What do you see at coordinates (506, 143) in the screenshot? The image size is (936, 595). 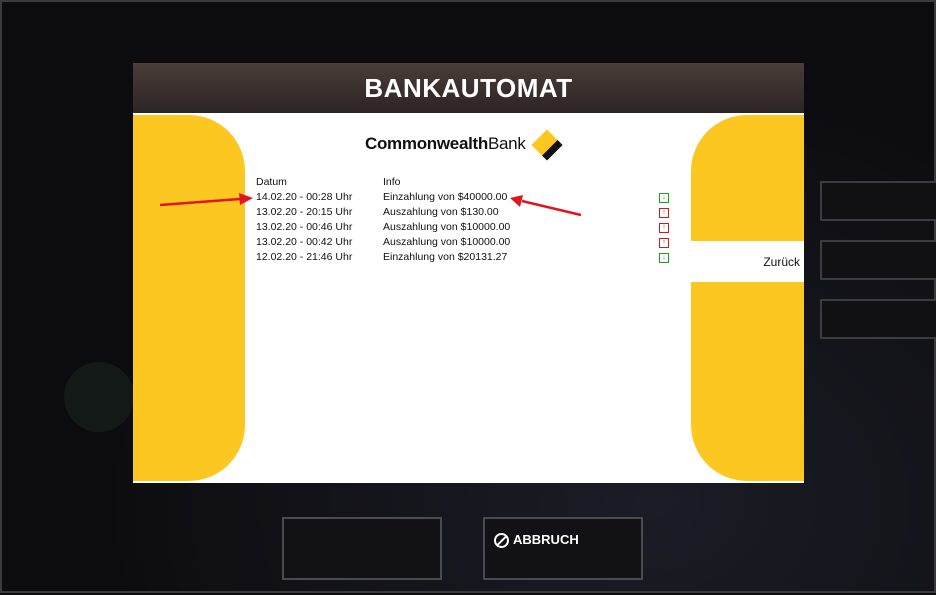 I see `bank-logo-regular: Bank` at bounding box center [506, 143].